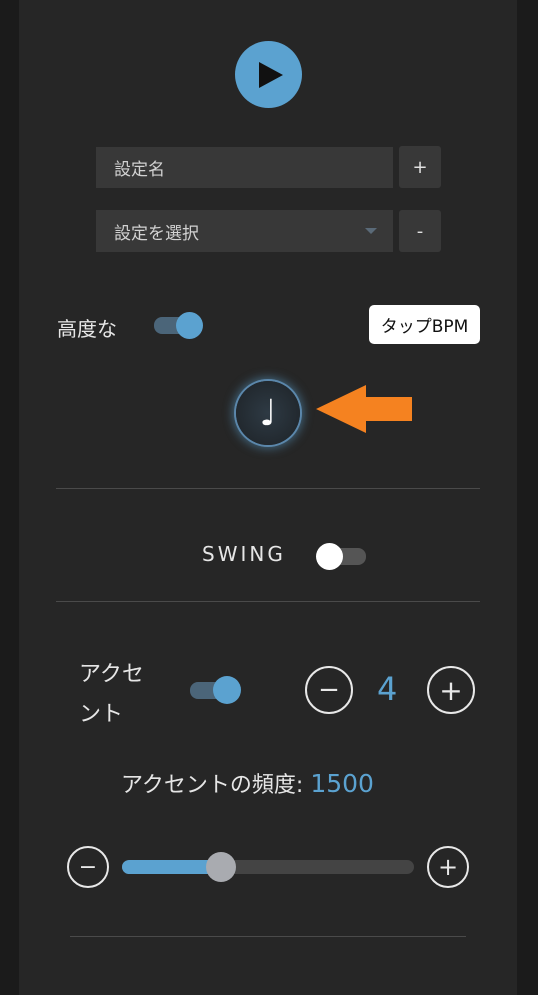 The width and height of the screenshot is (538, 995). Describe the element at coordinates (221, 867) in the screenshot. I see `frequency-slider-thumb` at that location.